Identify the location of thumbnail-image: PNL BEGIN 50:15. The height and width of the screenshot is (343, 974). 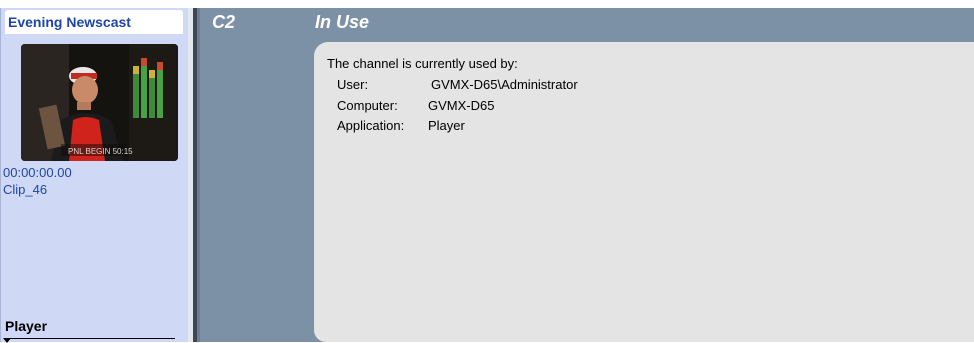
(99, 102).